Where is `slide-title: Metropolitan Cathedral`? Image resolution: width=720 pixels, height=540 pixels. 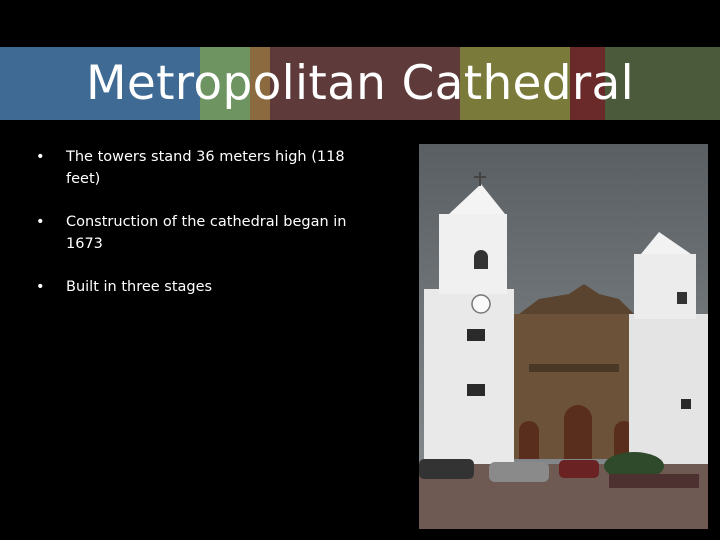
slide-title: Metropolitan Cathedral is located at coordinates (360, 83).